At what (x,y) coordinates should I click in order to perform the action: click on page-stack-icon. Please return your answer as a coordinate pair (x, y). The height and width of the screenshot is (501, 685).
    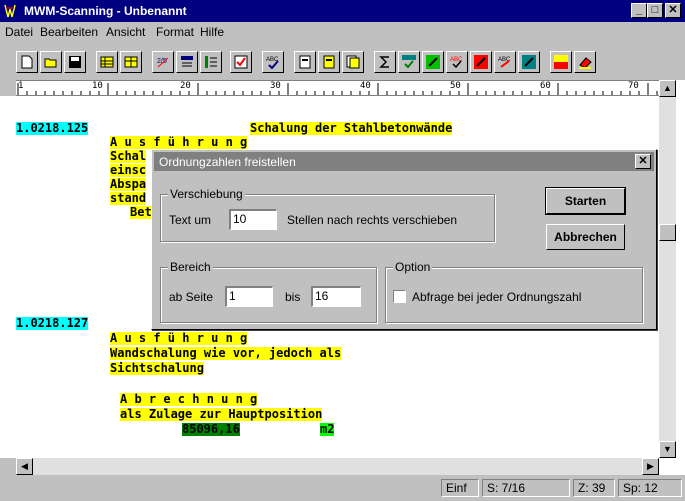
    Looking at the image, I should click on (353, 62).